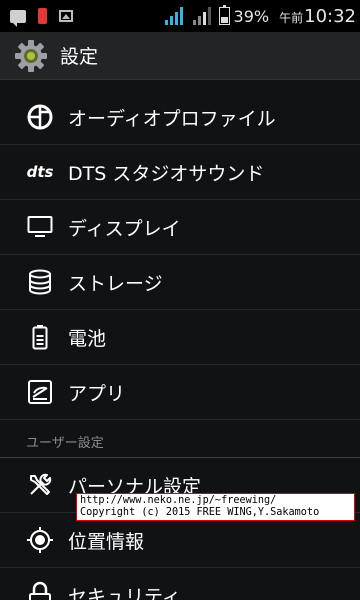 The image size is (360, 600). I want to click on phone-icon, so click(42, 16).